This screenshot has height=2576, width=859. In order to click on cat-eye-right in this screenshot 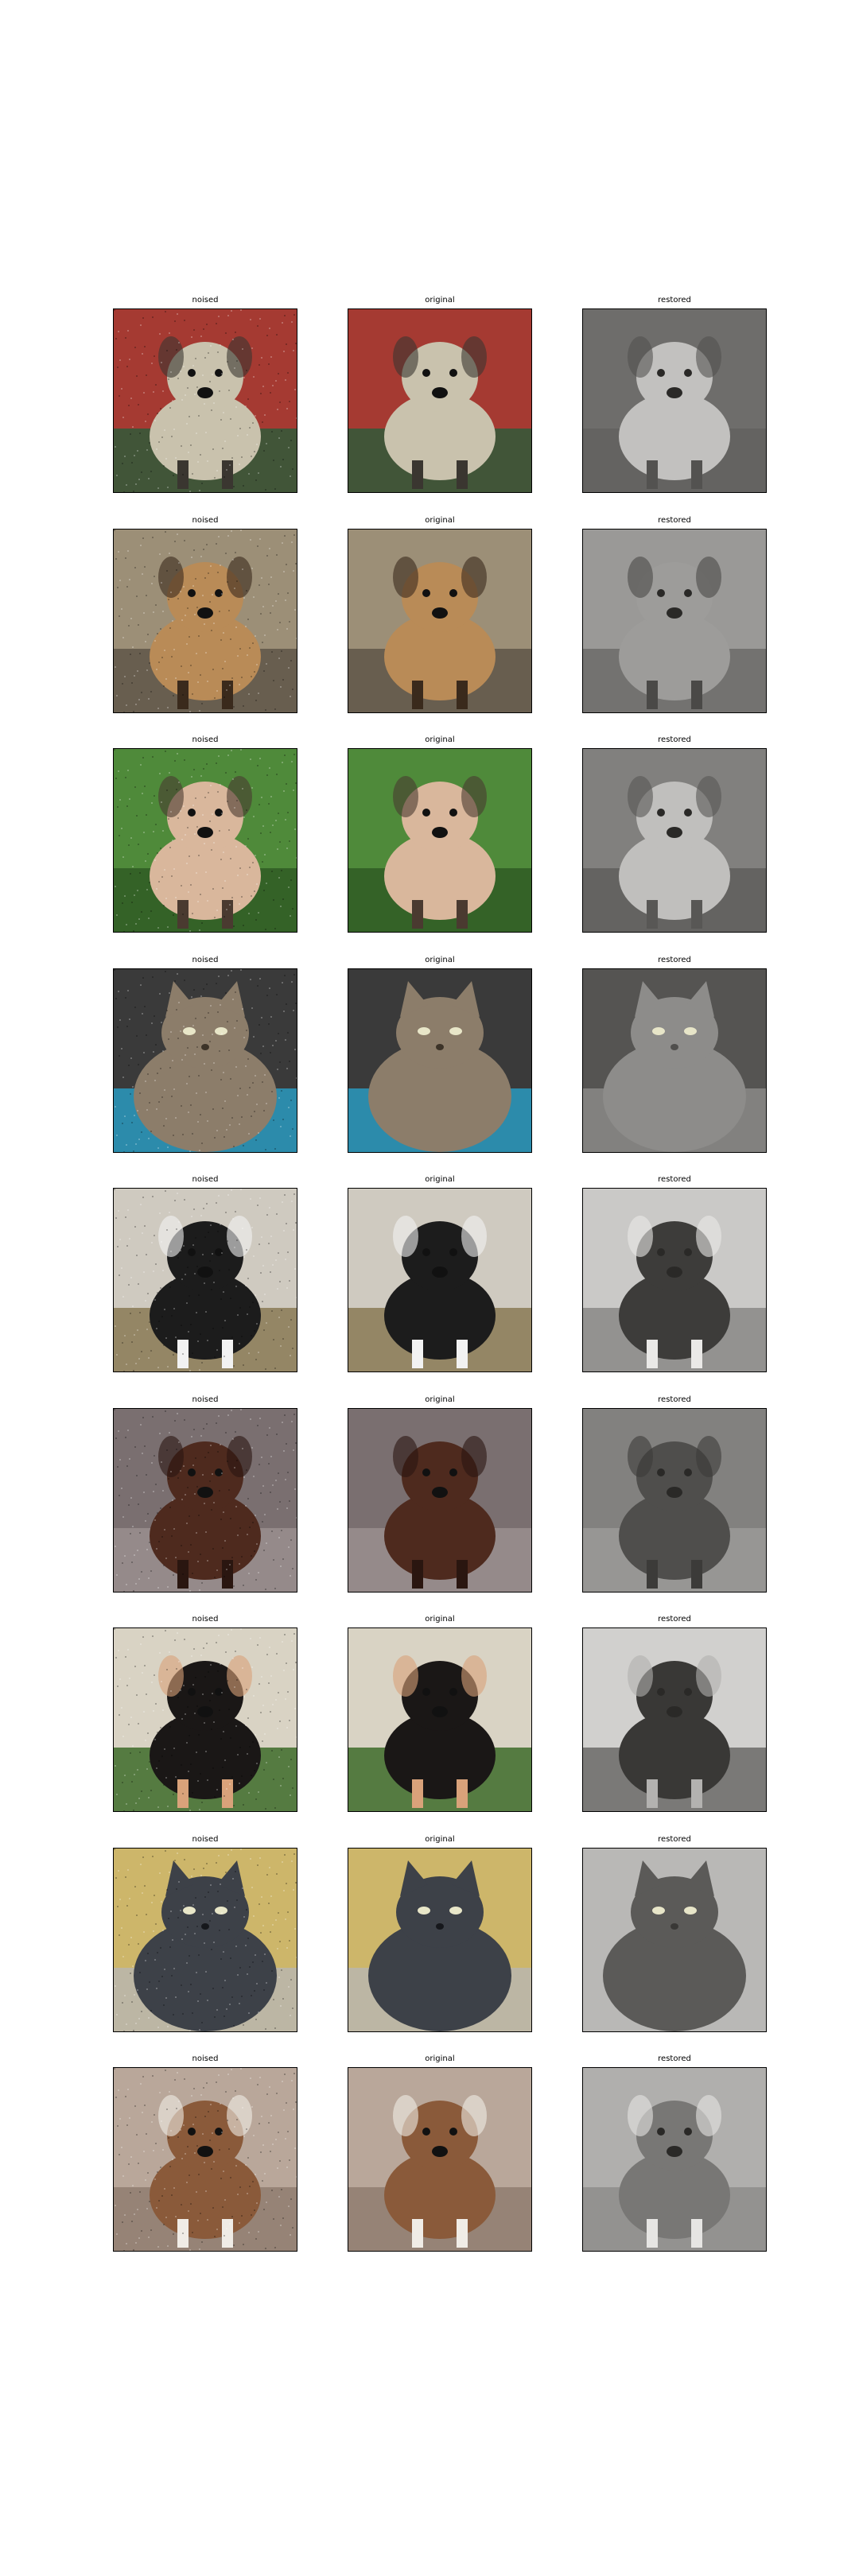, I will do `click(455, 1911)`.